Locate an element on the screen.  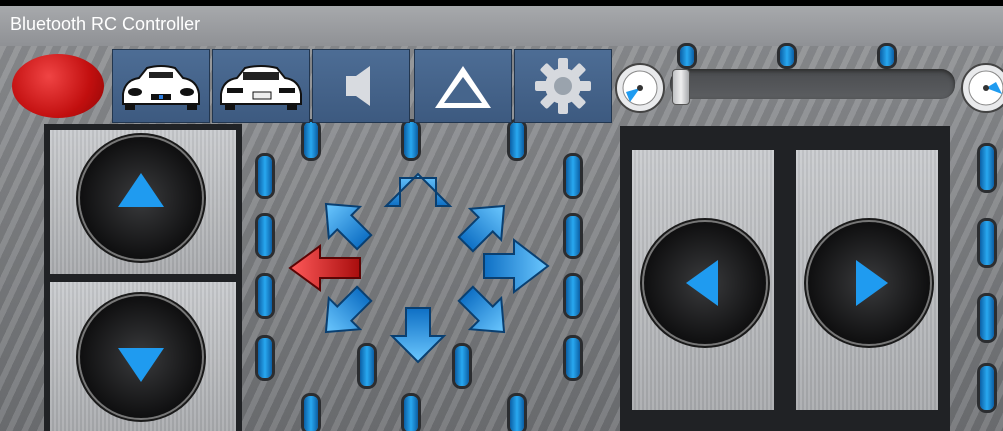
arrow-up-icon is located at coordinates (141, 190).